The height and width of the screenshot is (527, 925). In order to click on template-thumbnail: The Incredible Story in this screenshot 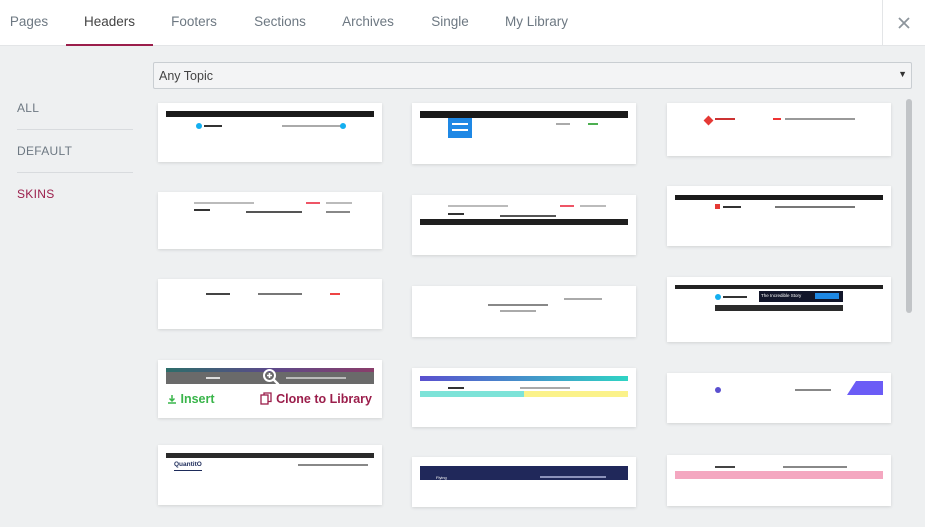, I will do `click(779, 309)`.